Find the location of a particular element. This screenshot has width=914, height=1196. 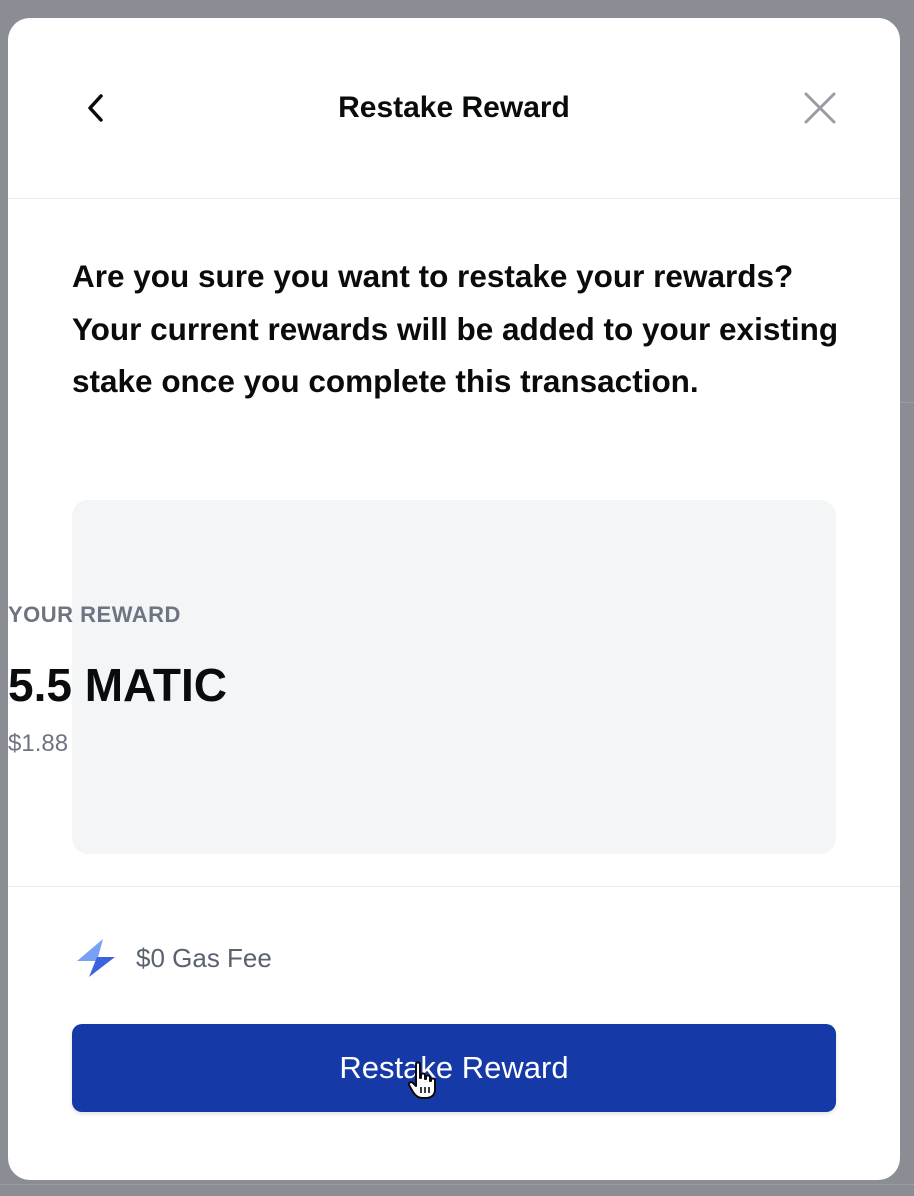

footer-divider is located at coordinates (454, 886).